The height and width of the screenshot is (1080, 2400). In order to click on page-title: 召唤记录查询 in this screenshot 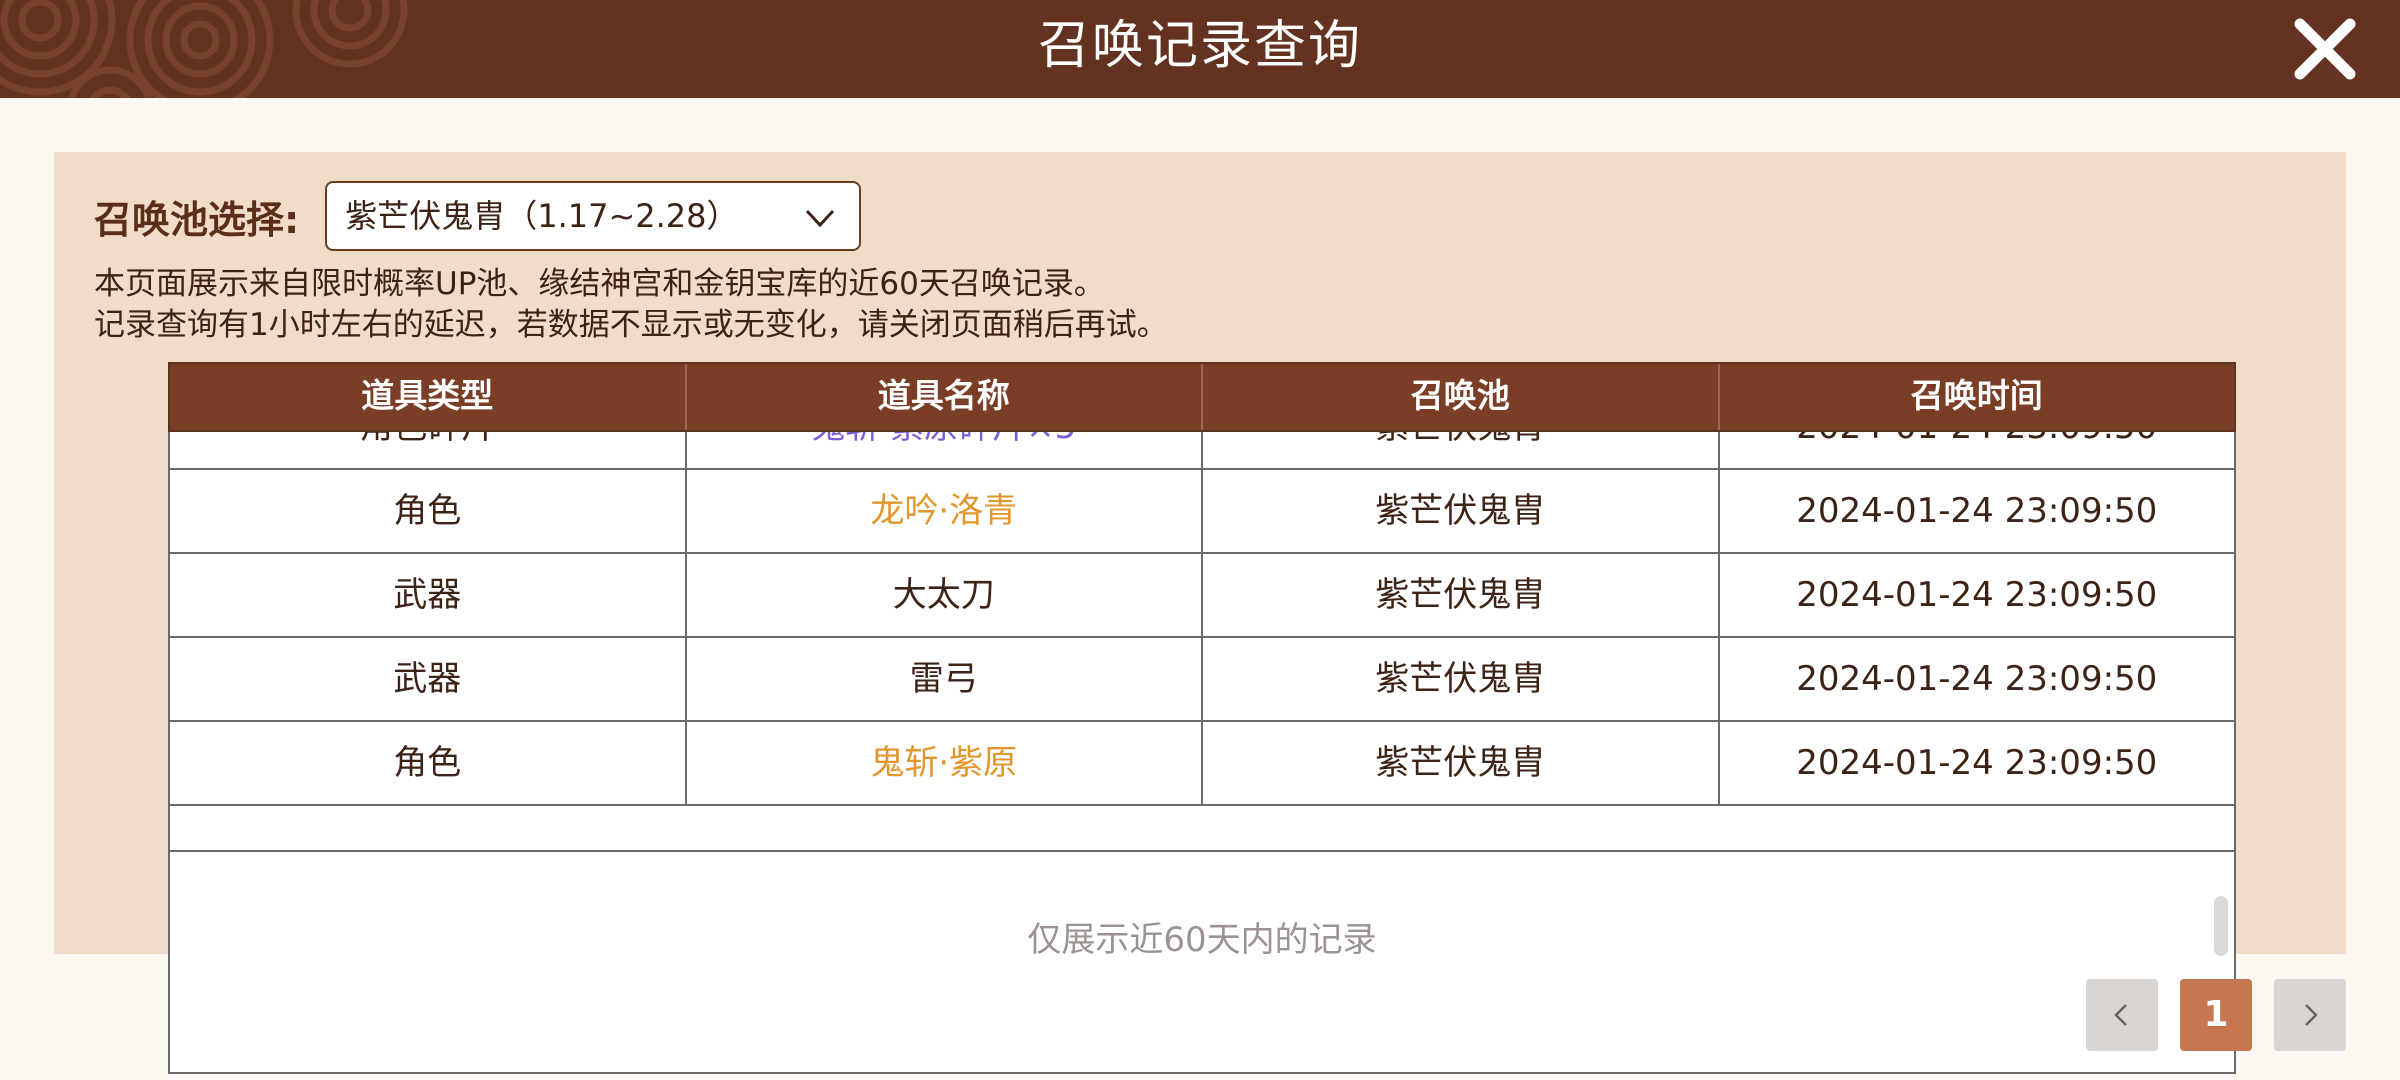, I will do `click(1199, 46)`.